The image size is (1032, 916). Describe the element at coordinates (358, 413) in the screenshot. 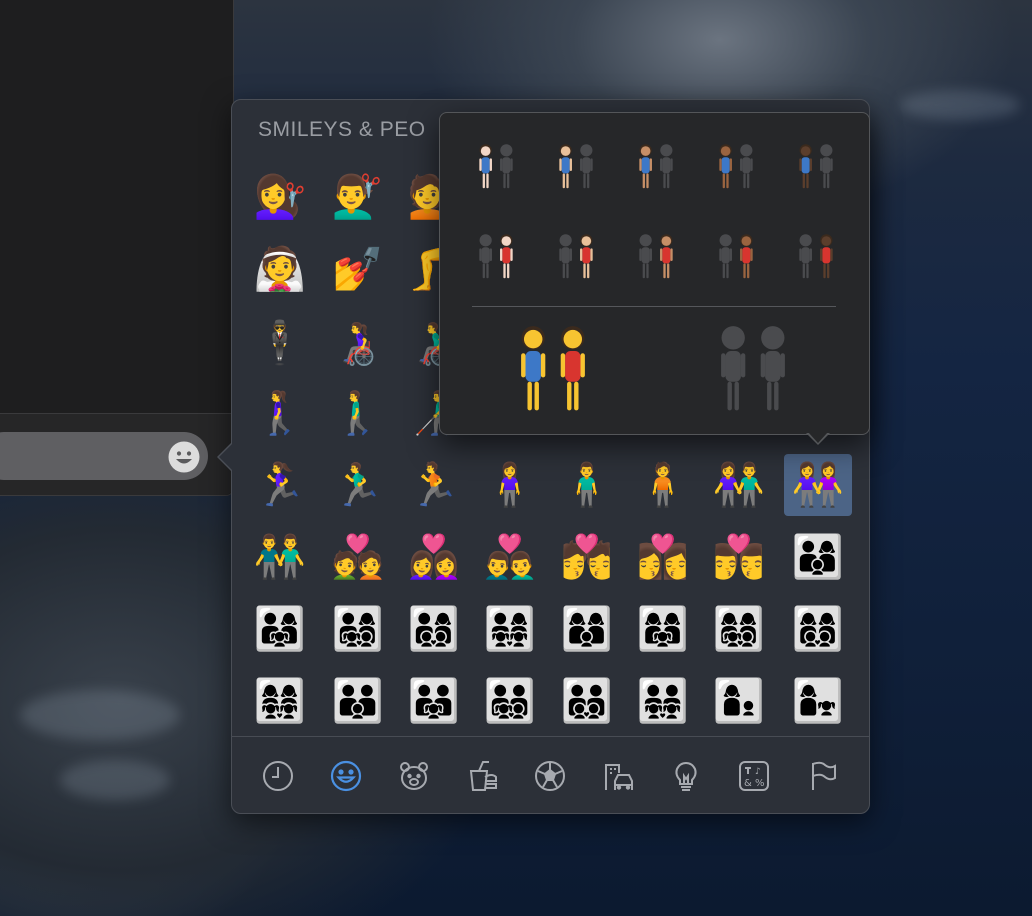

I see `emoji-cell: 🚶‍♂️` at that location.